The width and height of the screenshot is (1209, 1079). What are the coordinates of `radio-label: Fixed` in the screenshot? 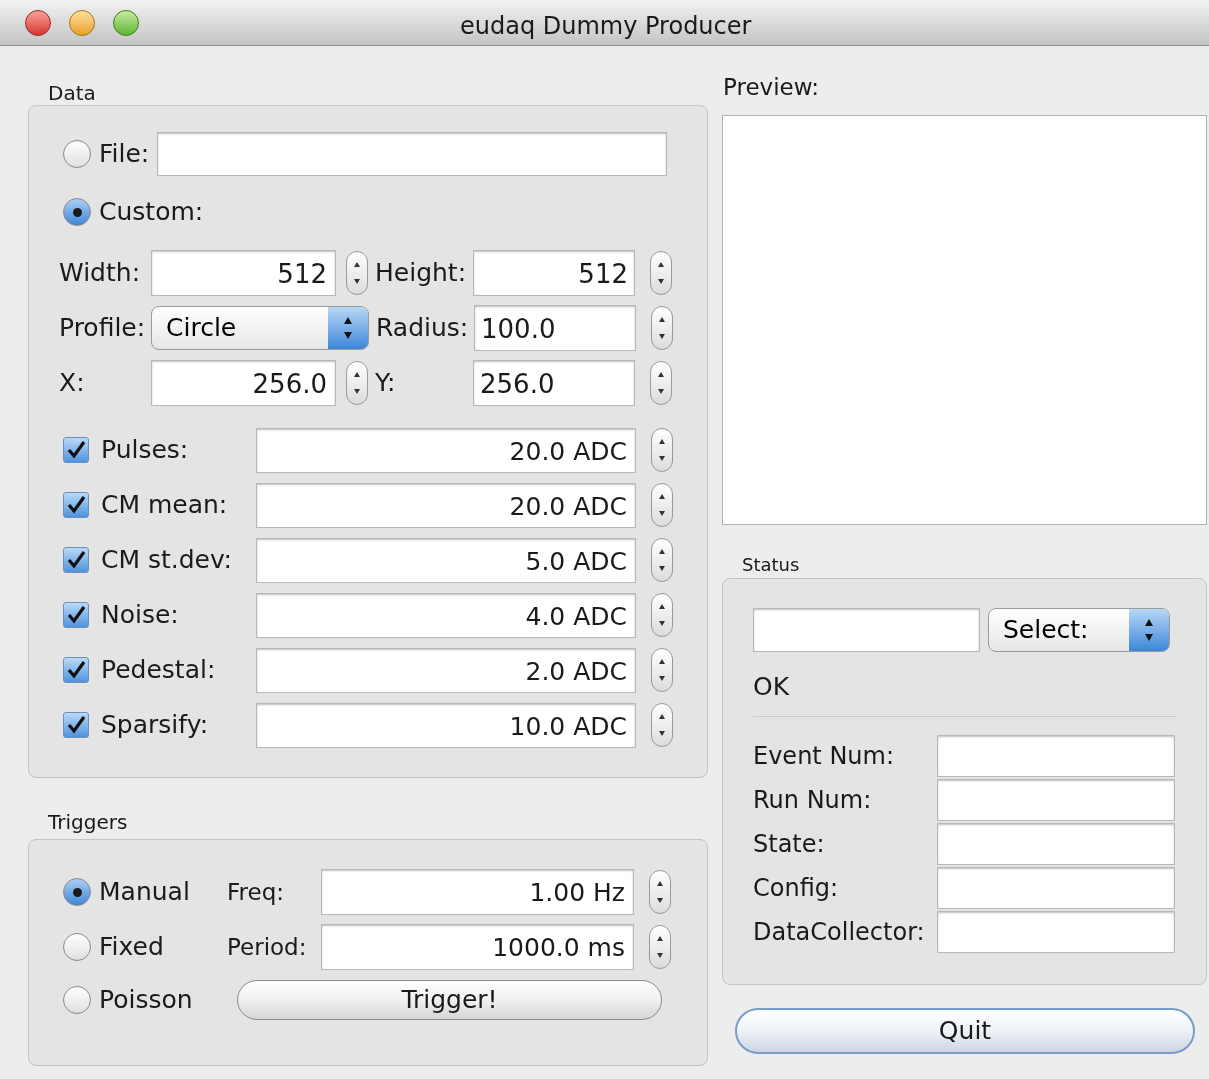 It's located at (132, 947).